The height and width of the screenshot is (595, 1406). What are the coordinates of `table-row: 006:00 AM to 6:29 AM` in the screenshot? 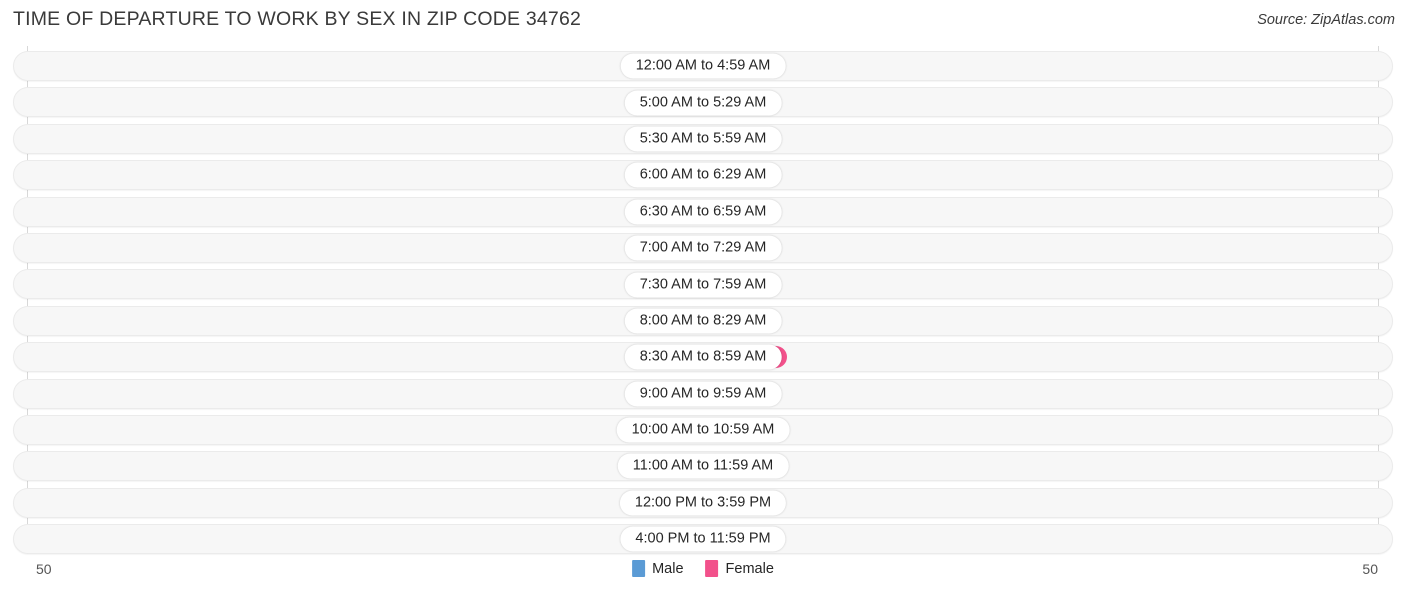 It's located at (703, 175).